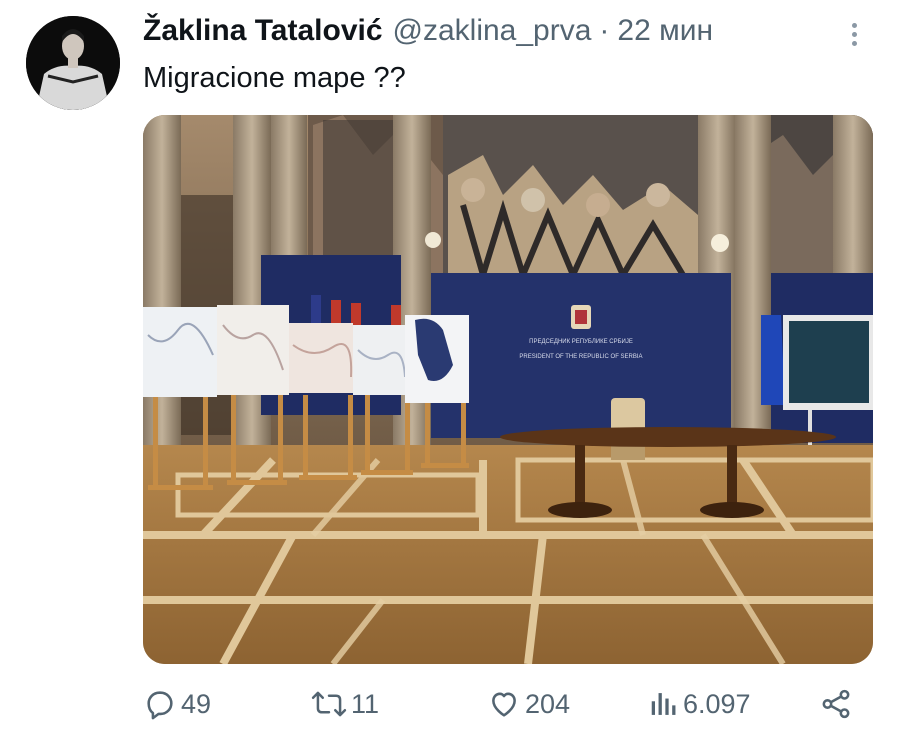 The image size is (900, 748). I want to click on avatar-photo, so click(73, 63).